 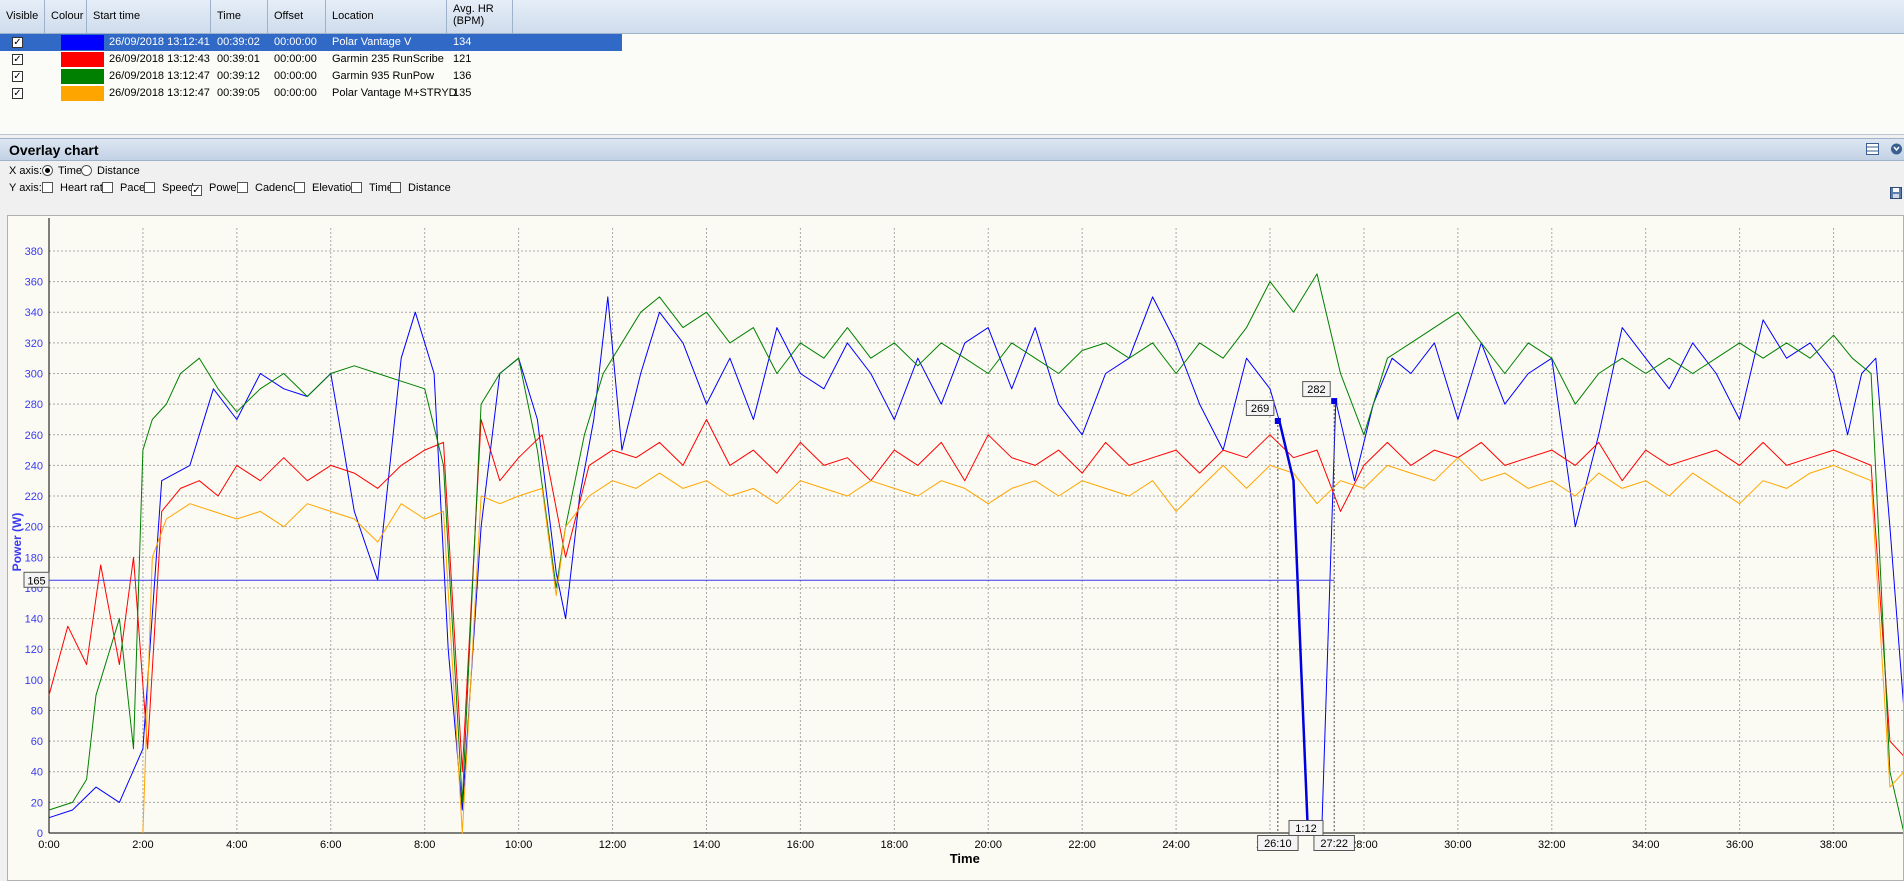 What do you see at coordinates (47, 170) in the screenshot?
I see `x-option-time-radio` at bounding box center [47, 170].